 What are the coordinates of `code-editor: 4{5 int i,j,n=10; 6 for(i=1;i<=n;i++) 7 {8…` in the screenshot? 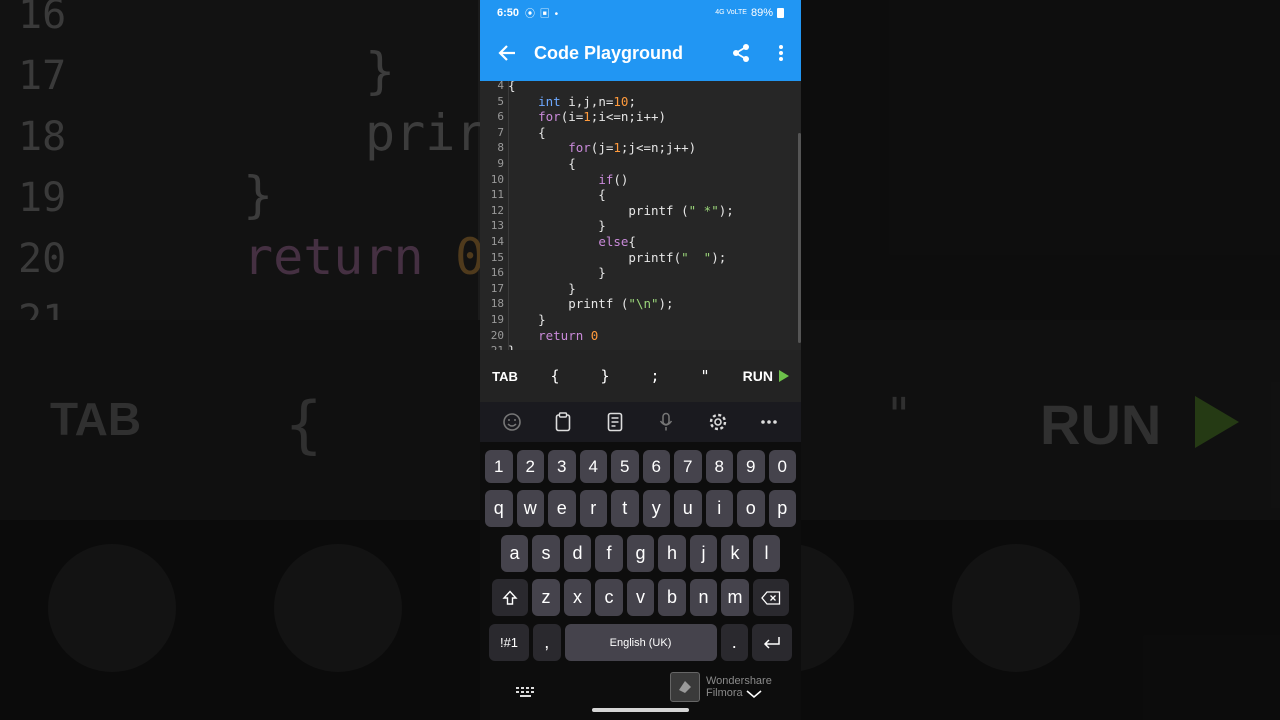 It's located at (640, 215).